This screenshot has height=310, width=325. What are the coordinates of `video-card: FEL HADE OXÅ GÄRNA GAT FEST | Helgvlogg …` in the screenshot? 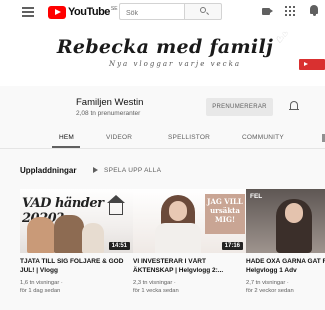 It's located at (285, 242).